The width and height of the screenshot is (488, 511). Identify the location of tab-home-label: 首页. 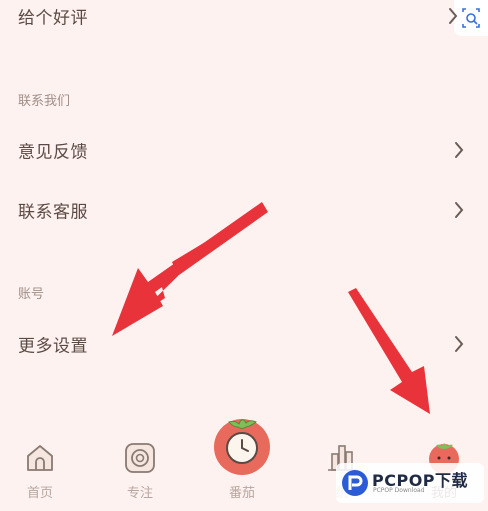
(39, 493).